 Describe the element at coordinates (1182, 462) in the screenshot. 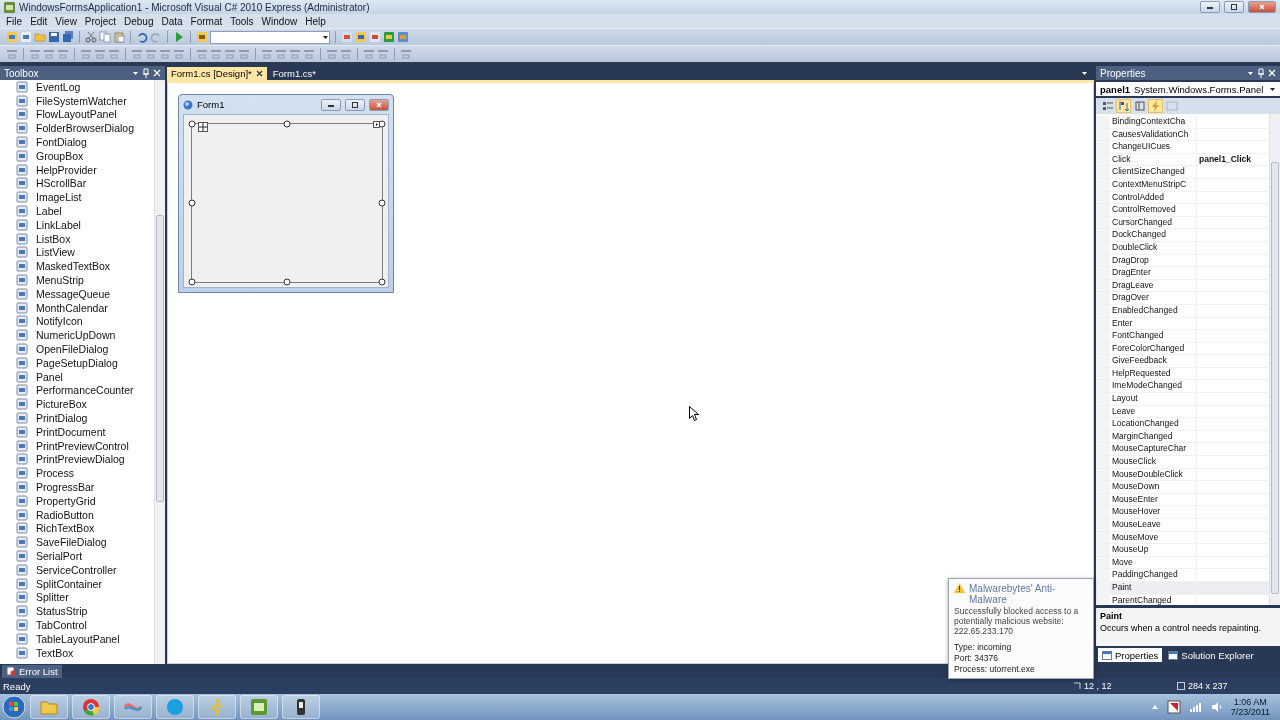

I see `property-row: MouseClick` at that location.